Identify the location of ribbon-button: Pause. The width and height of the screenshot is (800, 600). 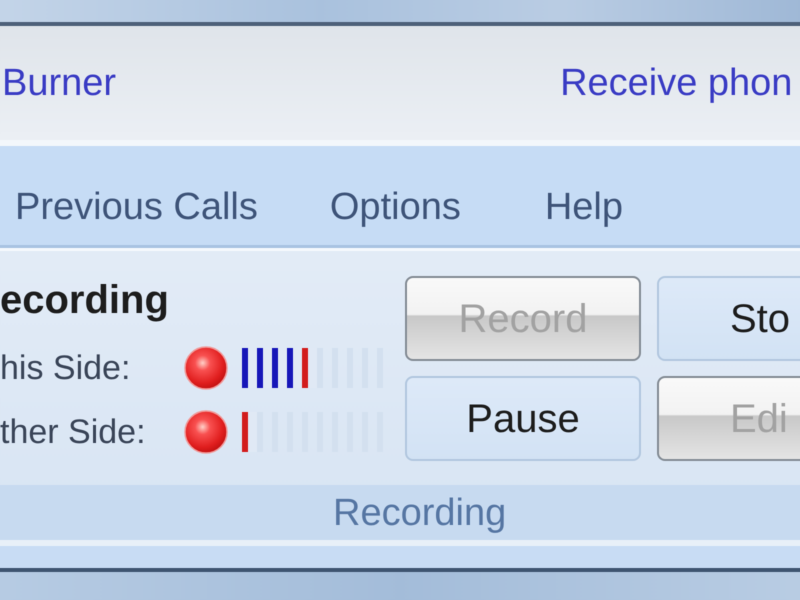
(523, 418).